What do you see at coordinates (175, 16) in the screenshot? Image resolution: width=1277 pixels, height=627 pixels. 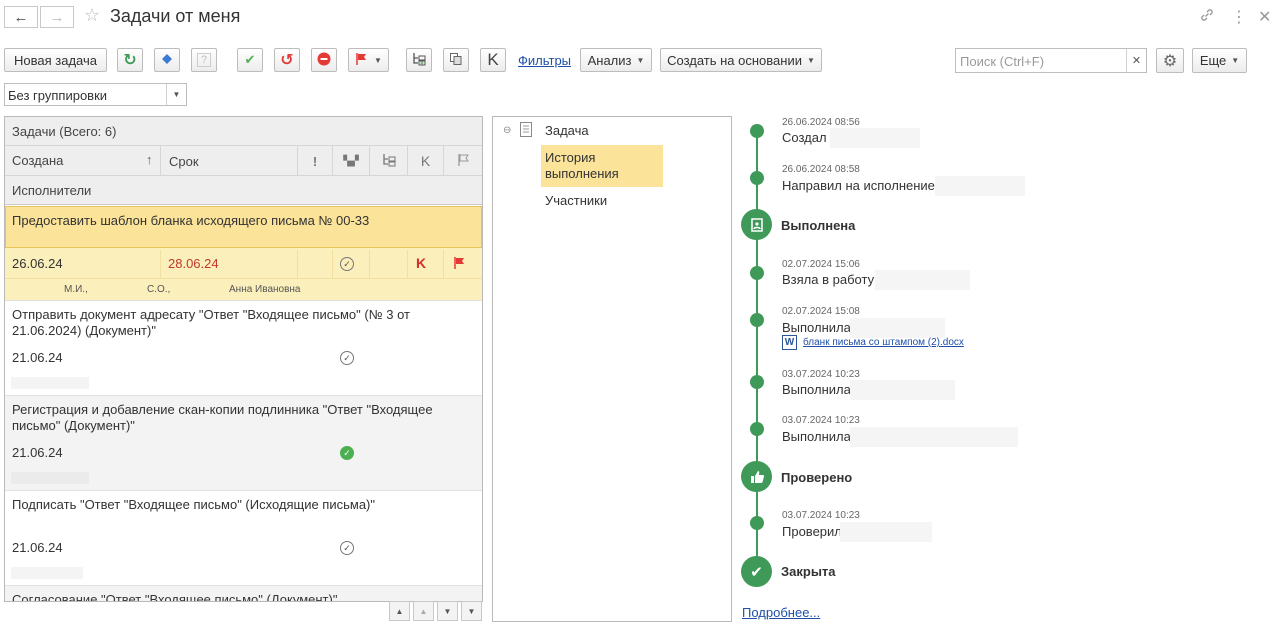 I see `page-title: Задачи от меня` at bounding box center [175, 16].